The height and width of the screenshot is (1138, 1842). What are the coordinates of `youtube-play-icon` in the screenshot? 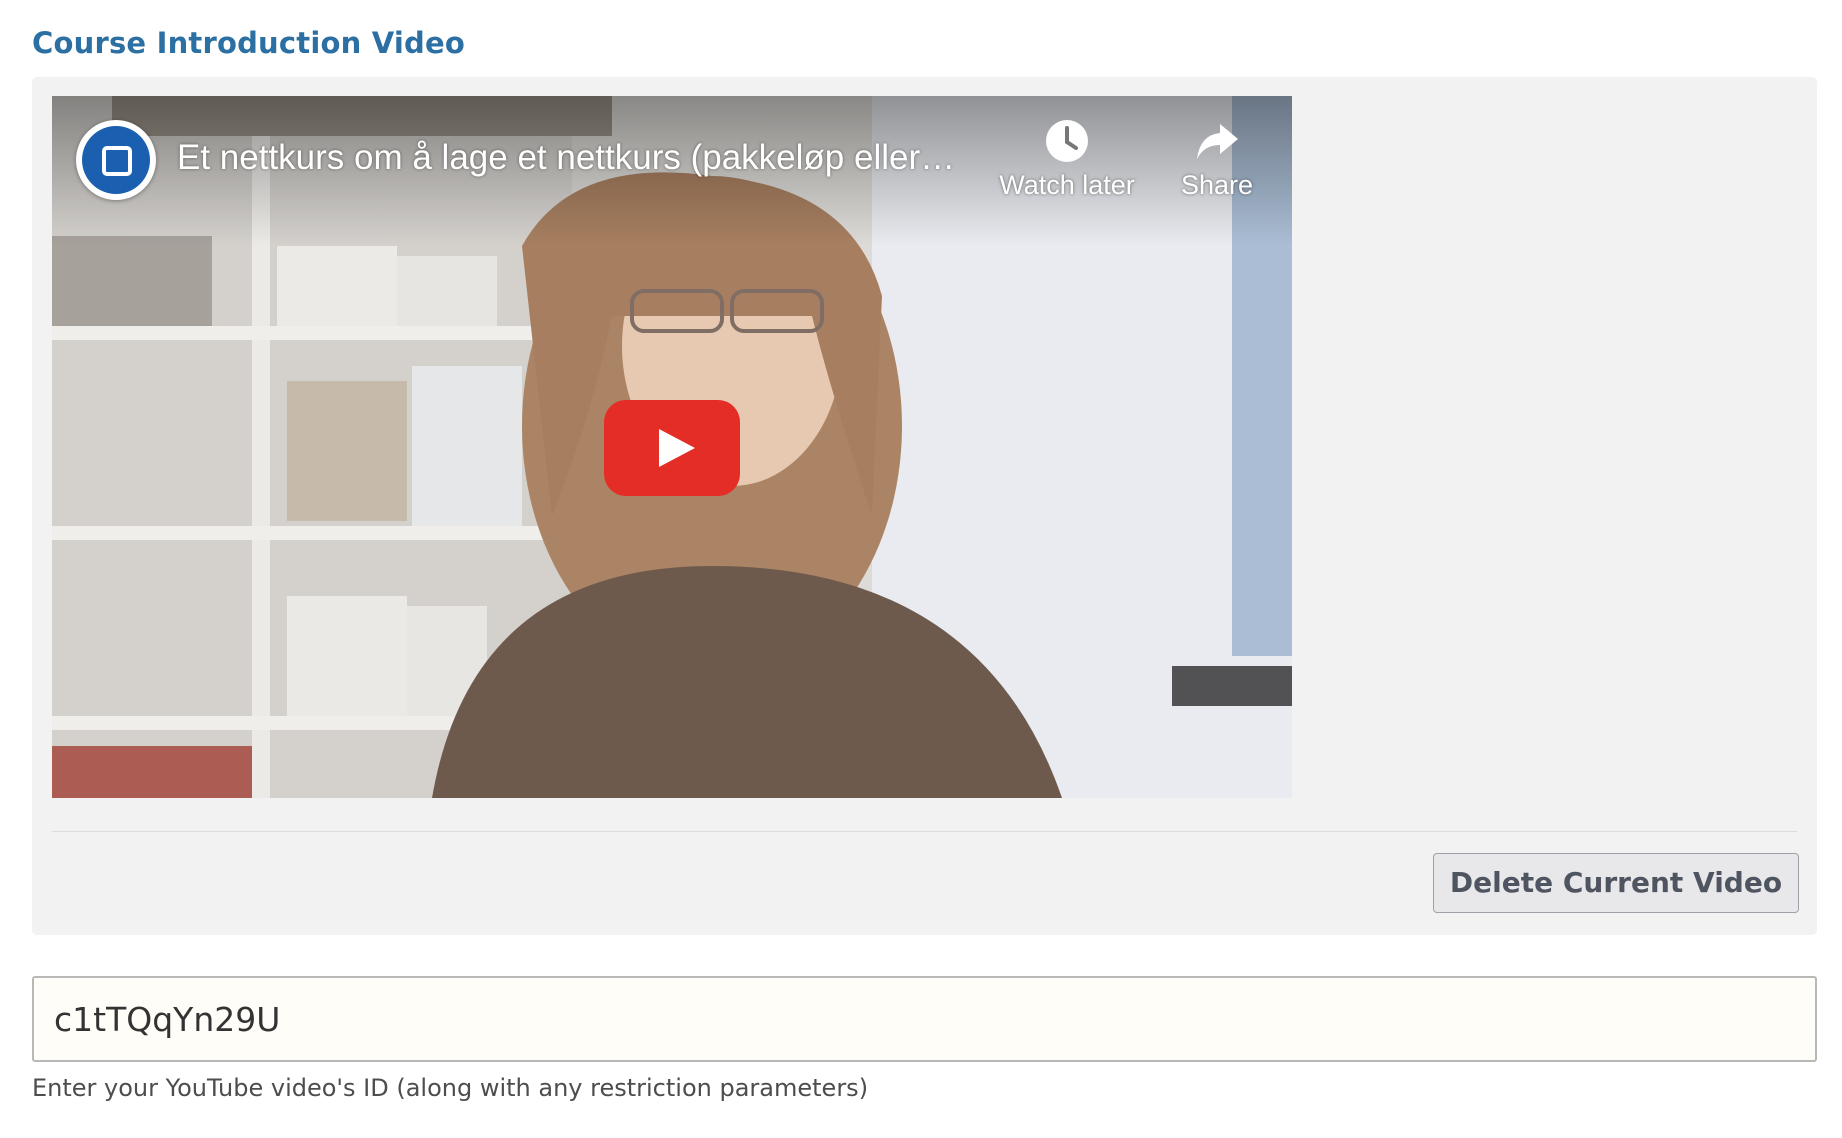 It's located at (672, 448).